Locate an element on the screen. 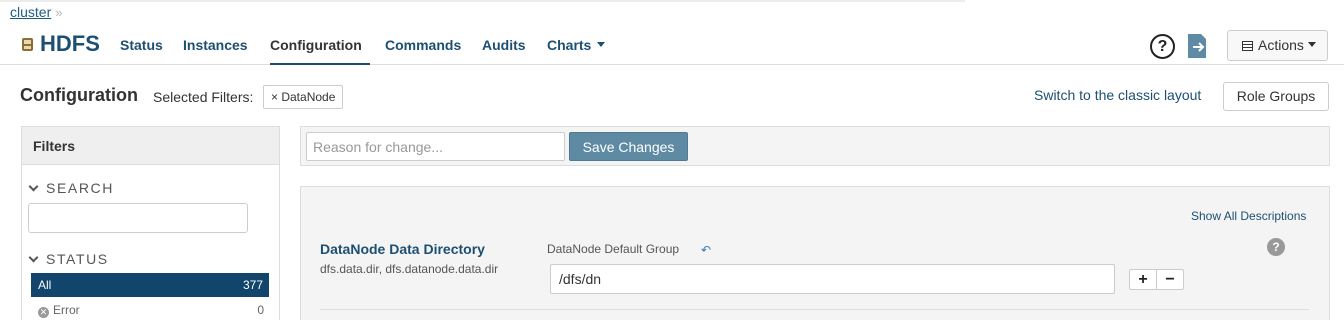 The width and height of the screenshot is (1344, 320). role-groups-button: Role Groups is located at coordinates (1276, 96).